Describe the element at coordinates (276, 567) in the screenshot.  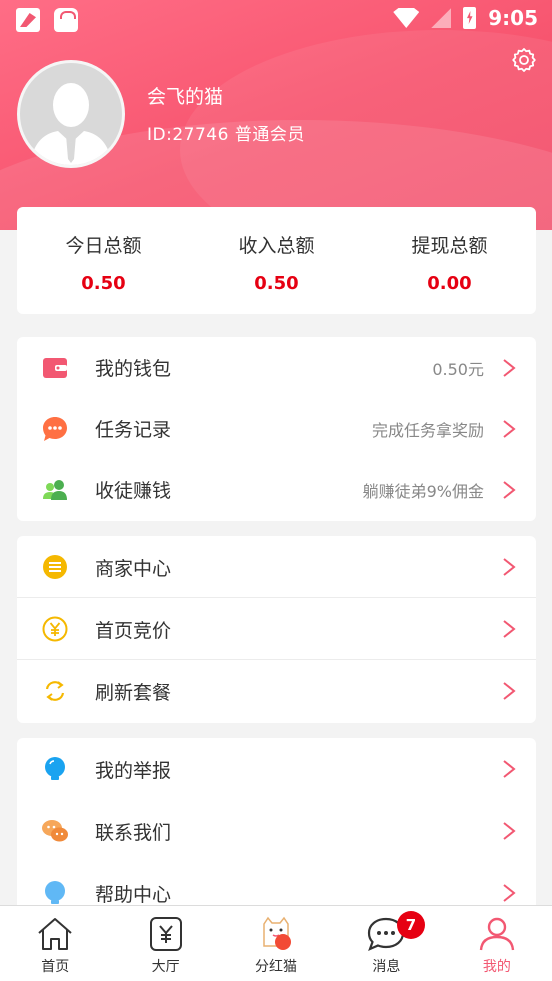
I see `menu-item-merchant-center: 商家中心` at that location.